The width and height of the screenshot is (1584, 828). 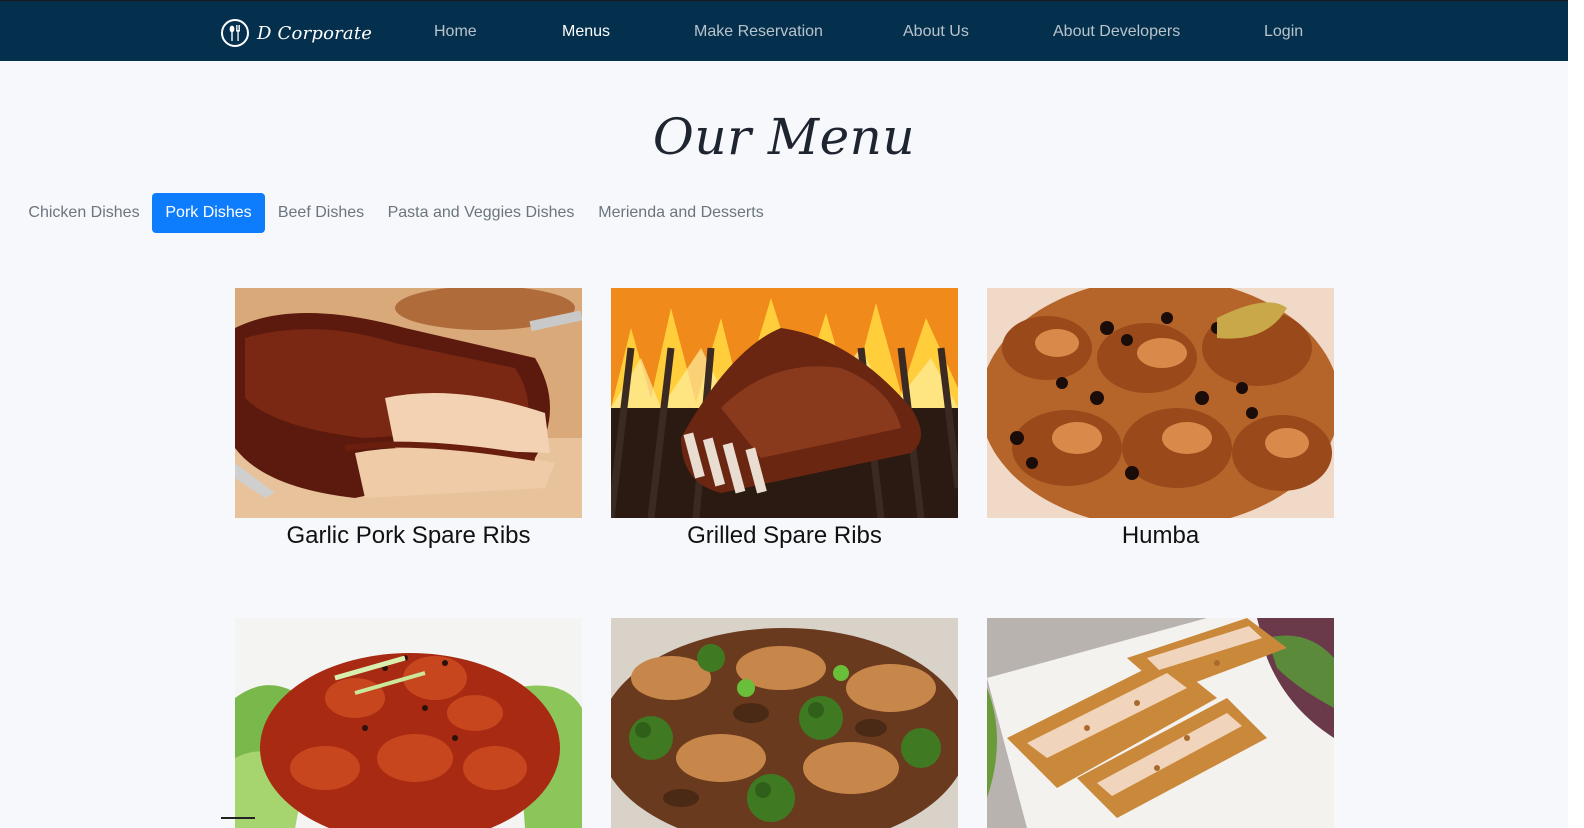 I want to click on tab-pasta-veggies-dishes: Pasta and Veggies Dishes, so click(x=481, y=213).